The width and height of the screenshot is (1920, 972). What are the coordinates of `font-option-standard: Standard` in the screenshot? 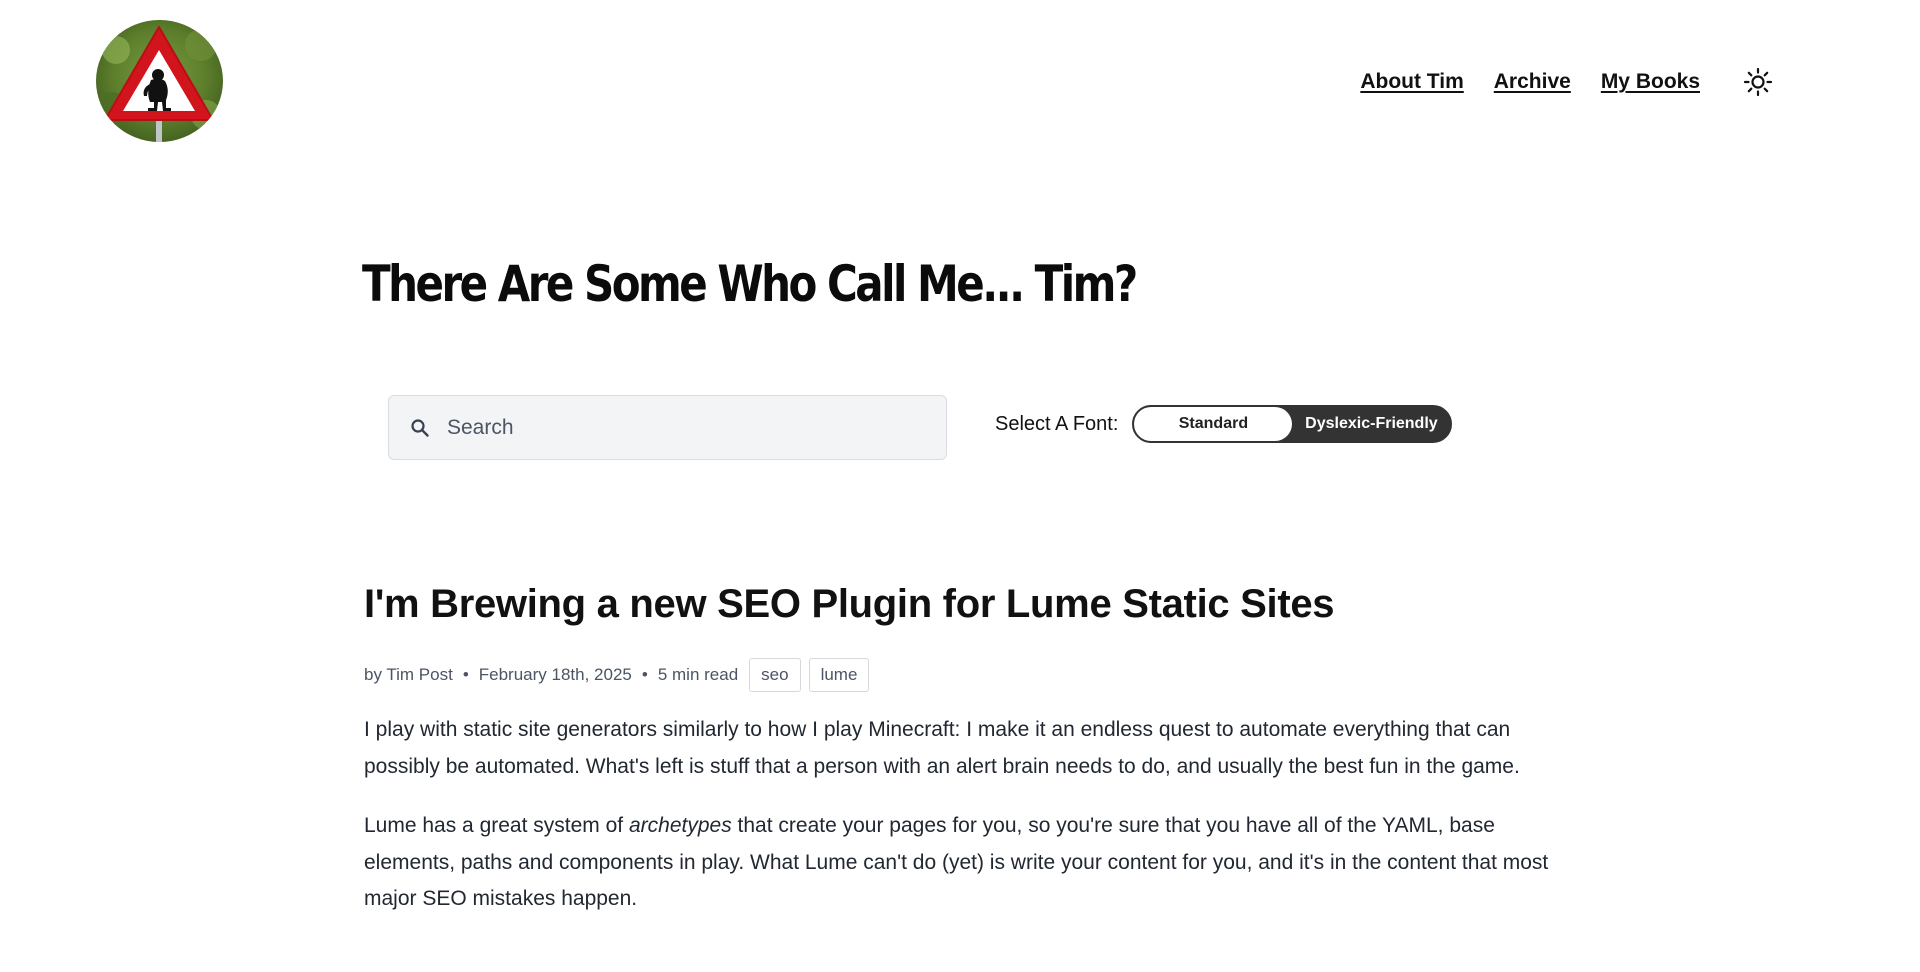 It's located at (1213, 424).